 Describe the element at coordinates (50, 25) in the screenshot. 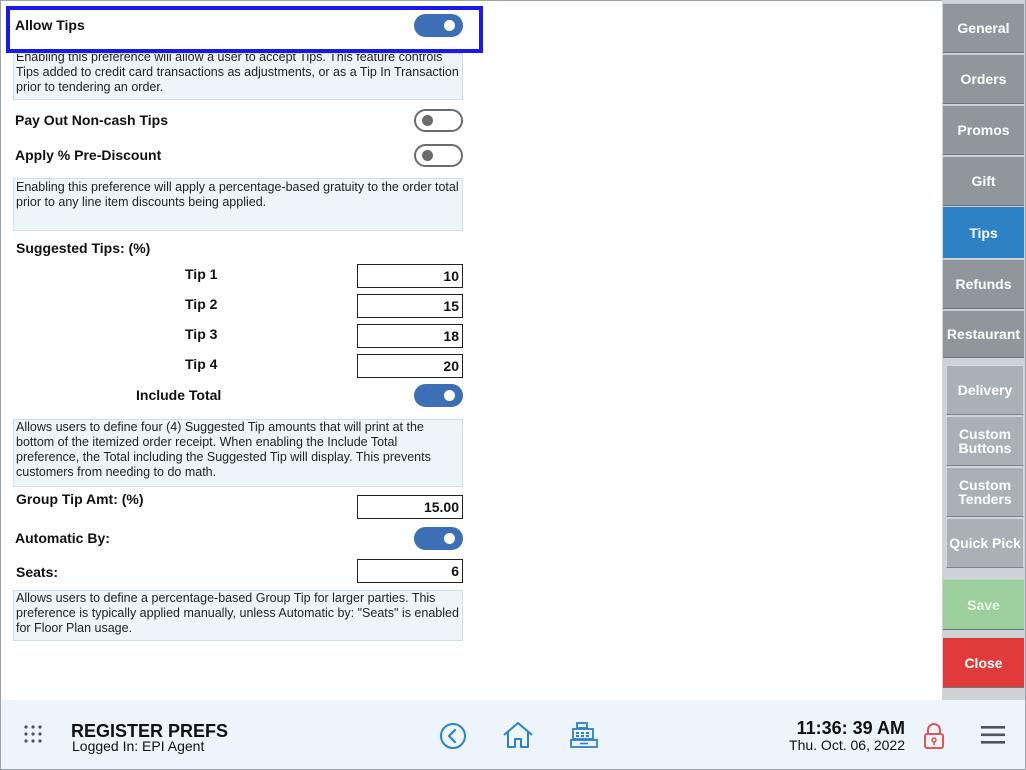

I see `allow-tips-label: Allow Tips` at that location.